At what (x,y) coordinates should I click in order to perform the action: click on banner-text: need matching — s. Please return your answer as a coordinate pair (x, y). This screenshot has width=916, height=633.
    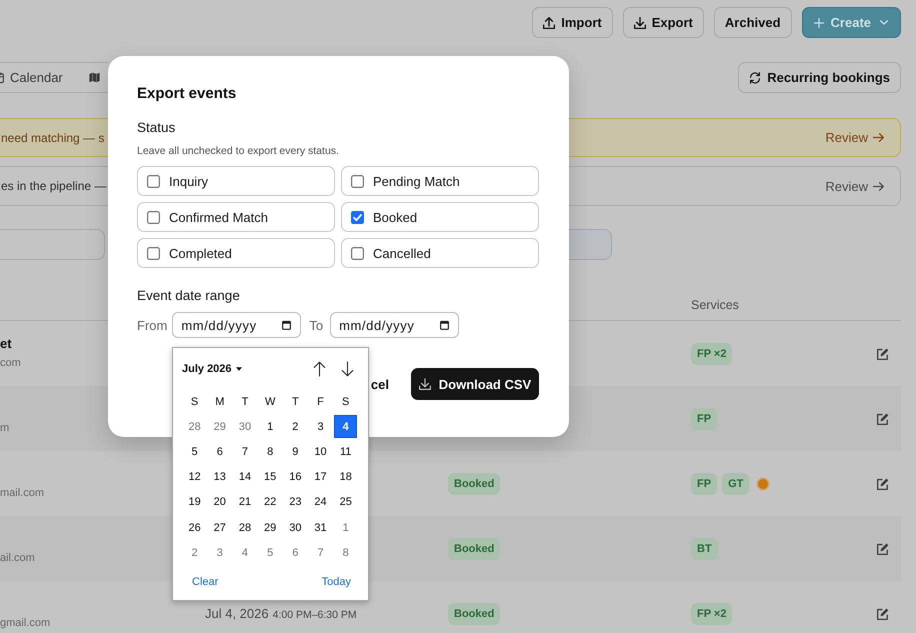
    Looking at the image, I should click on (52, 137).